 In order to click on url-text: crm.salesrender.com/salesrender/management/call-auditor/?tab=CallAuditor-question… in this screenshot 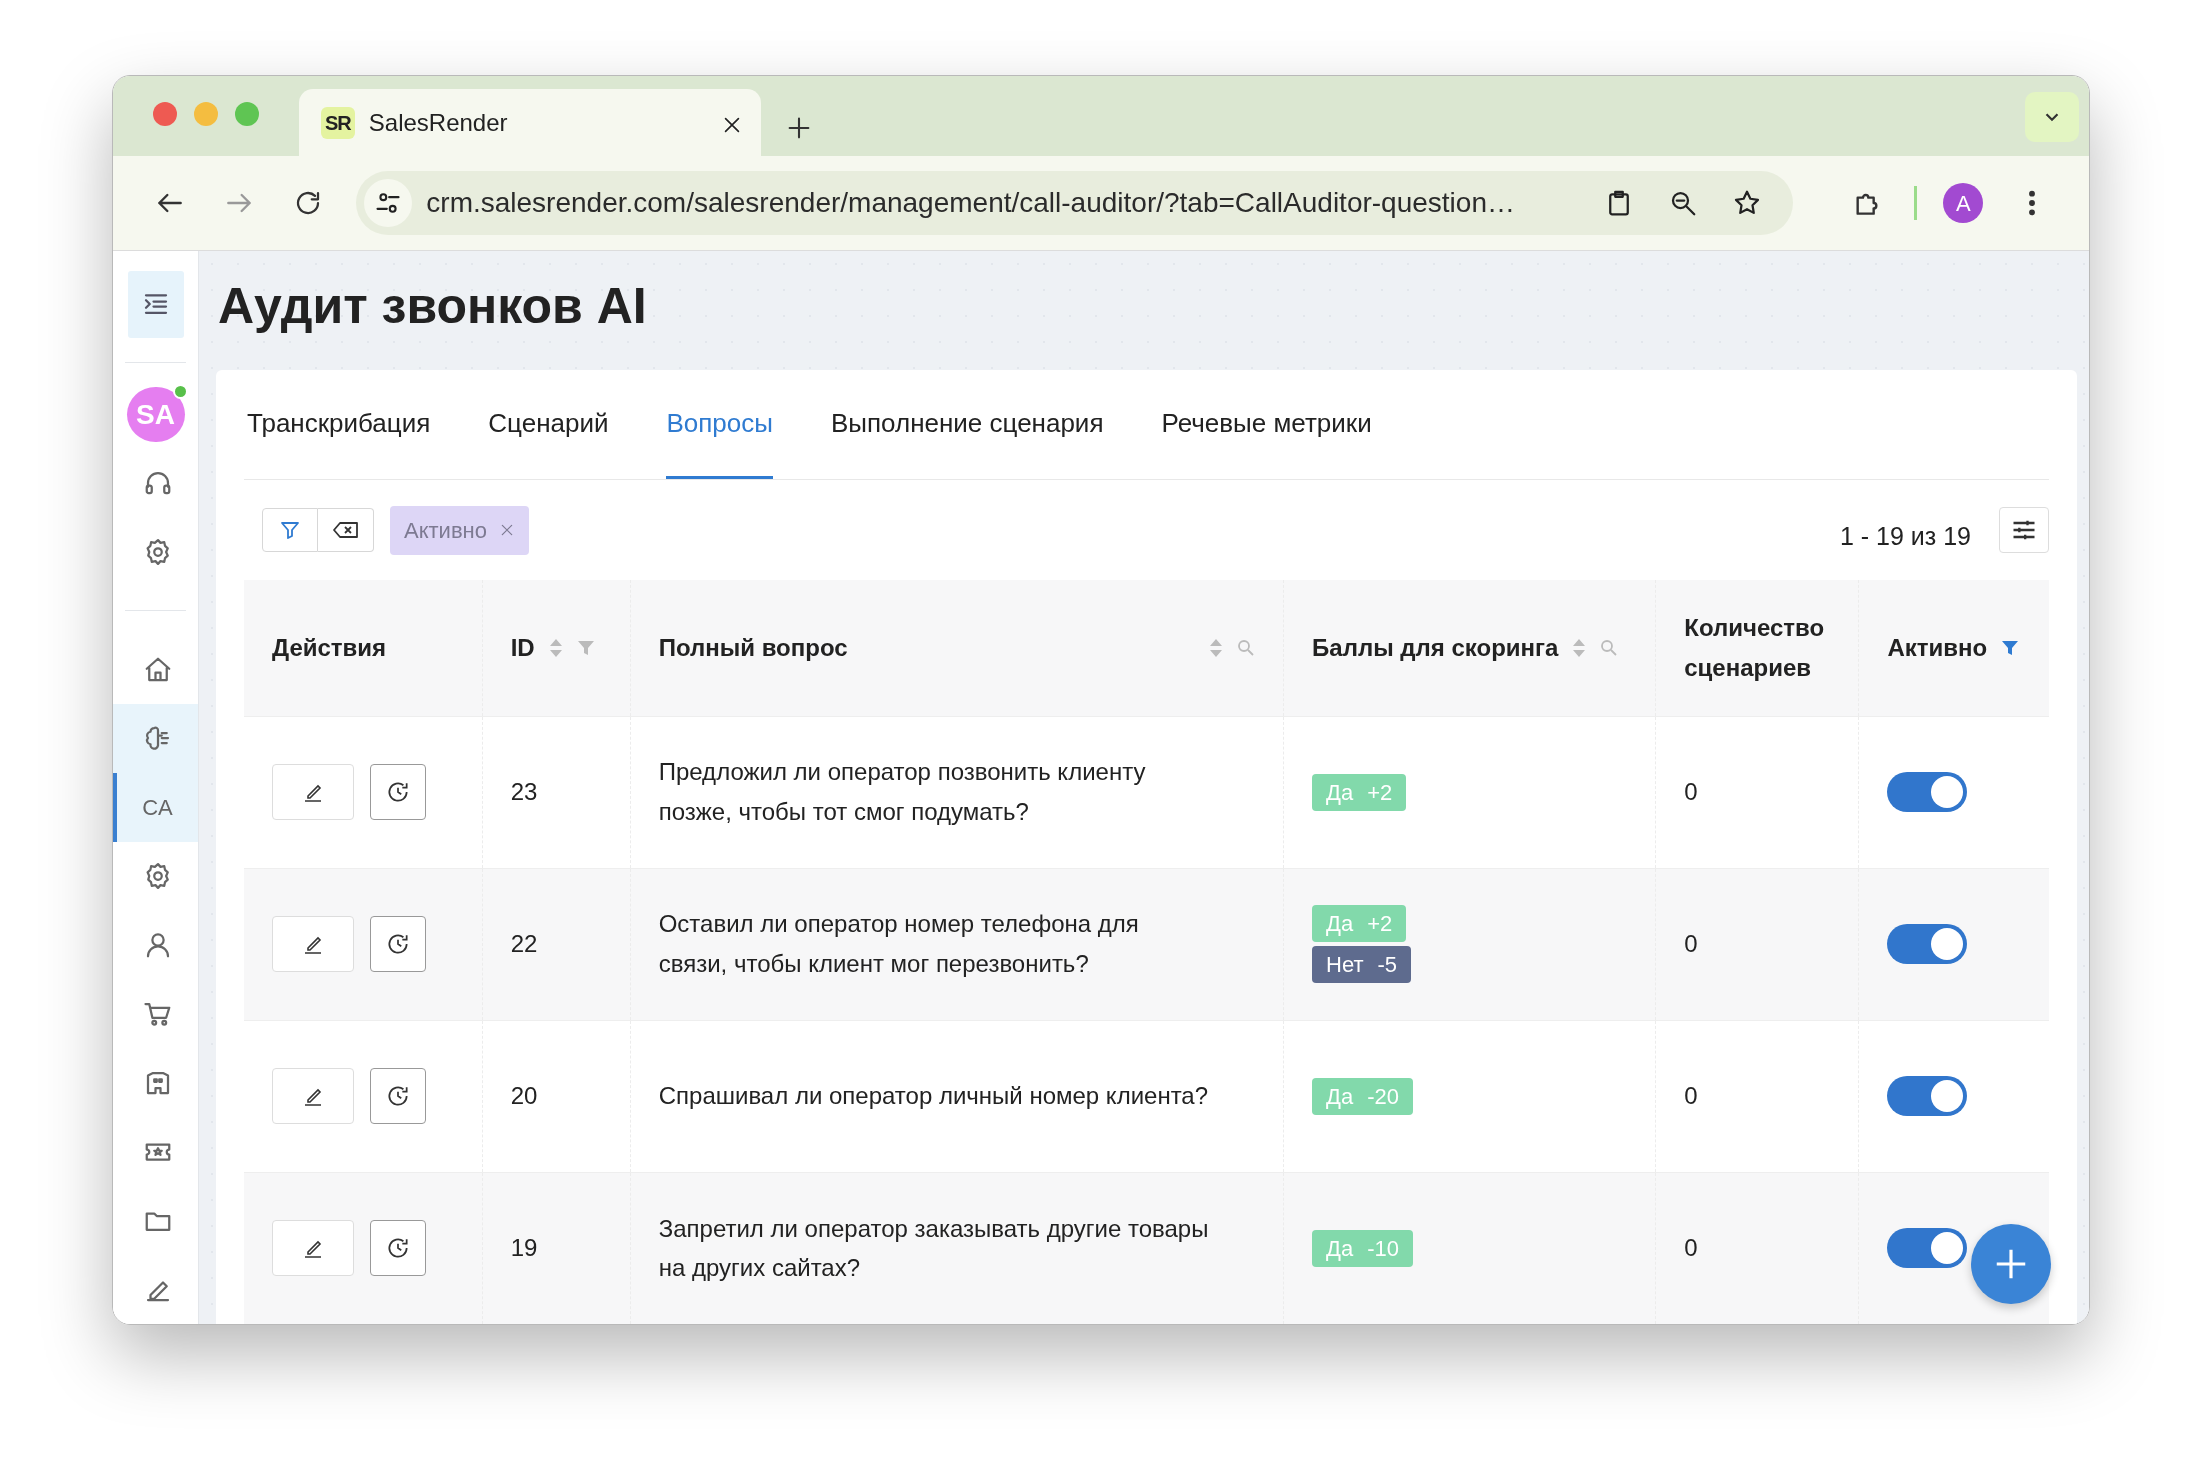, I will do `click(970, 203)`.